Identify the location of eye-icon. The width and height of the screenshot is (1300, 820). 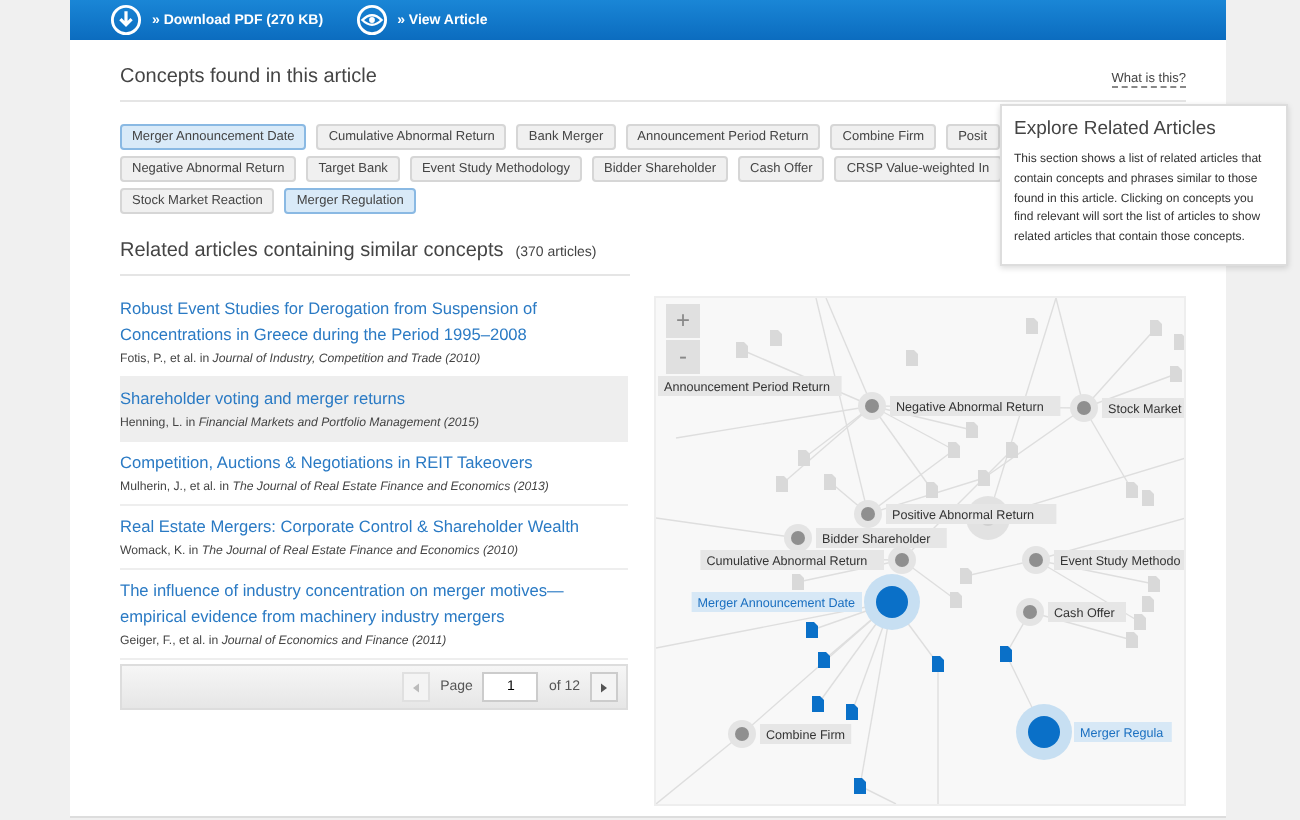
(371, 20).